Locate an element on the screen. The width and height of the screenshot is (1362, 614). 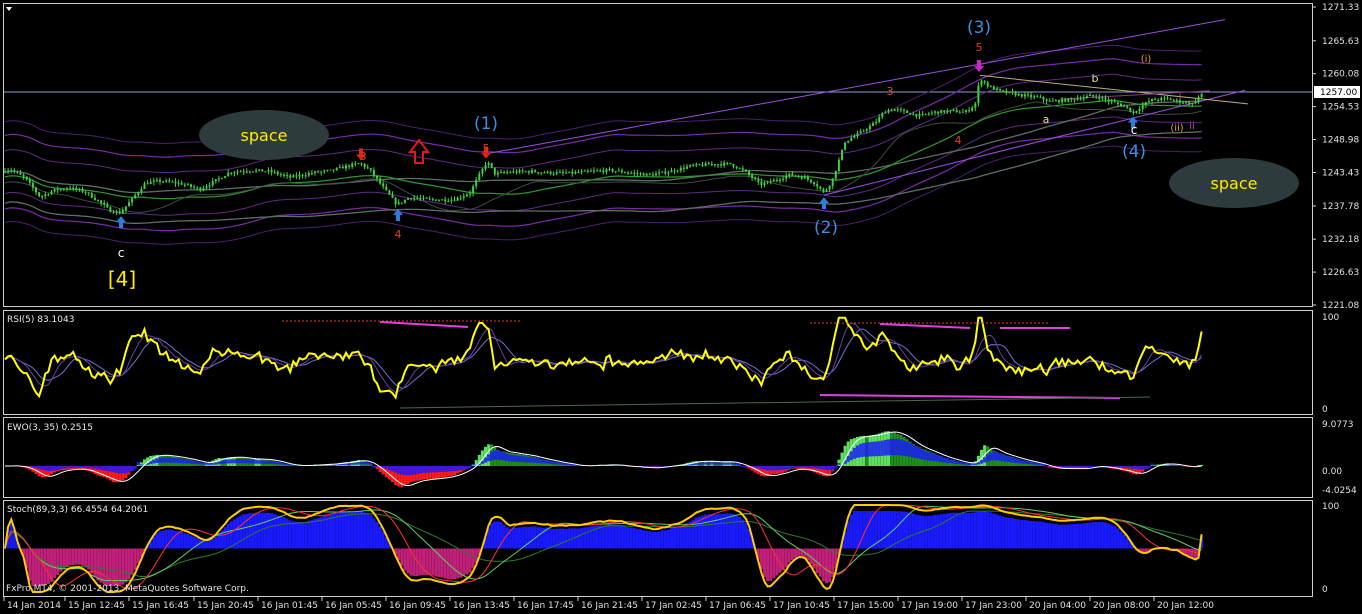
wave-label-c-right: c is located at coordinates (1134, 130).